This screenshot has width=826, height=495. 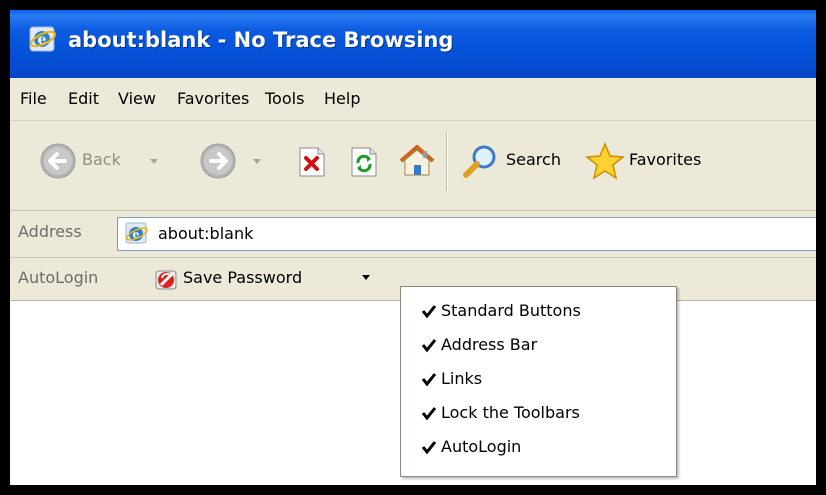 I want to click on back-label: Back, so click(x=101, y=159).